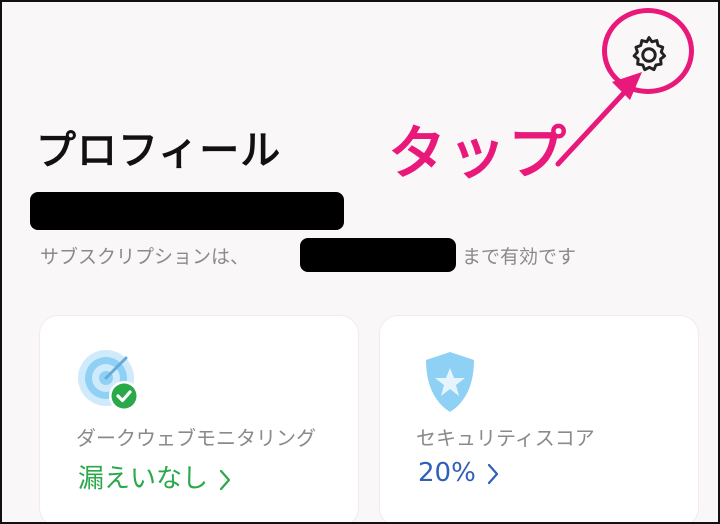  What do you see at coordinates (143, 479) in the screenshot?
I see `card-value-text: 漏えいなし` at bounding box center [143, 479].